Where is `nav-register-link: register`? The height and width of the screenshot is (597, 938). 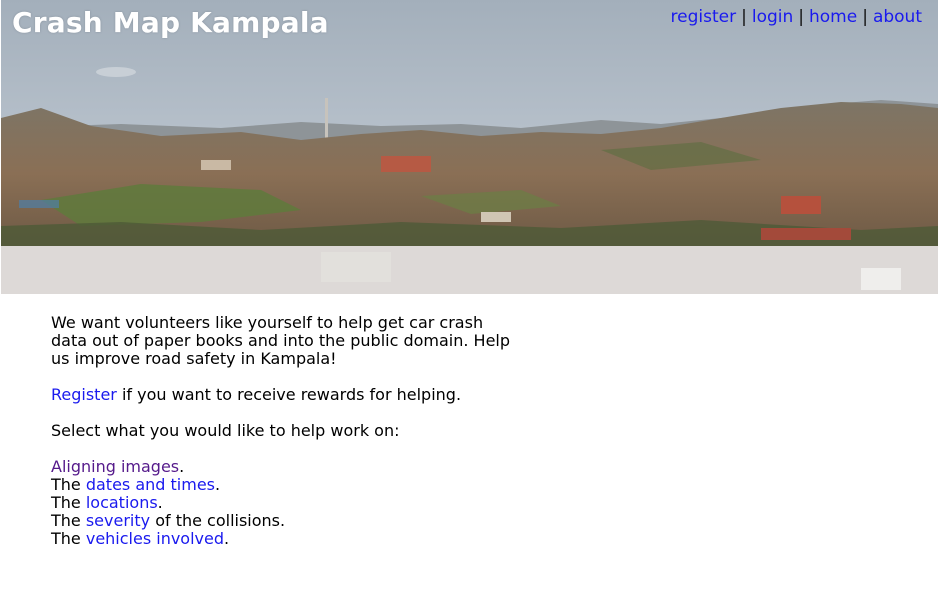 nav-register-link: register is located at coordinates (704, 17).